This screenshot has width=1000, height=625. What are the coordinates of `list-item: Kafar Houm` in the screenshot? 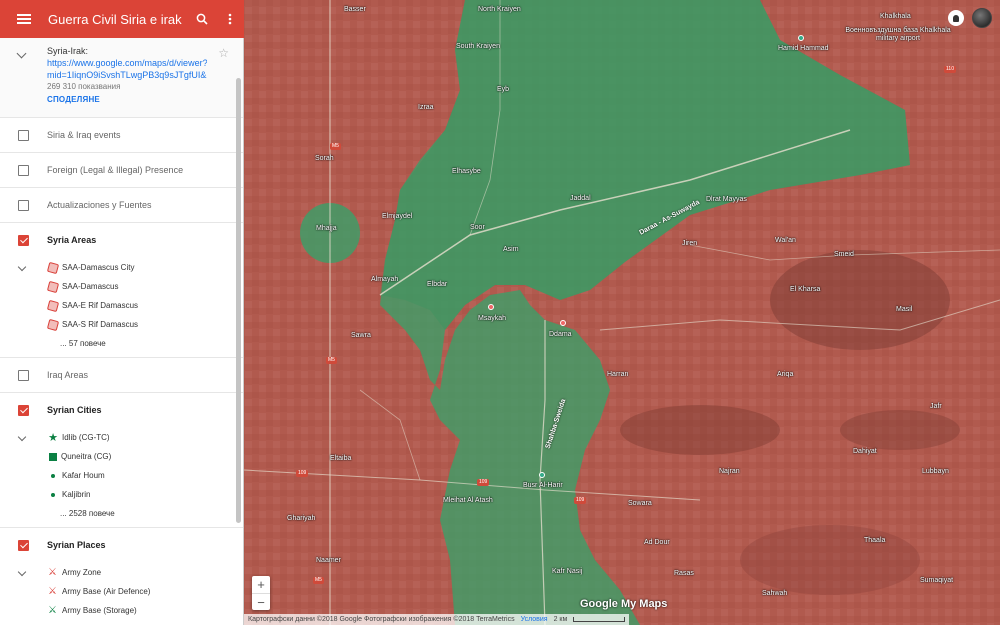 It's located at (121, 475).